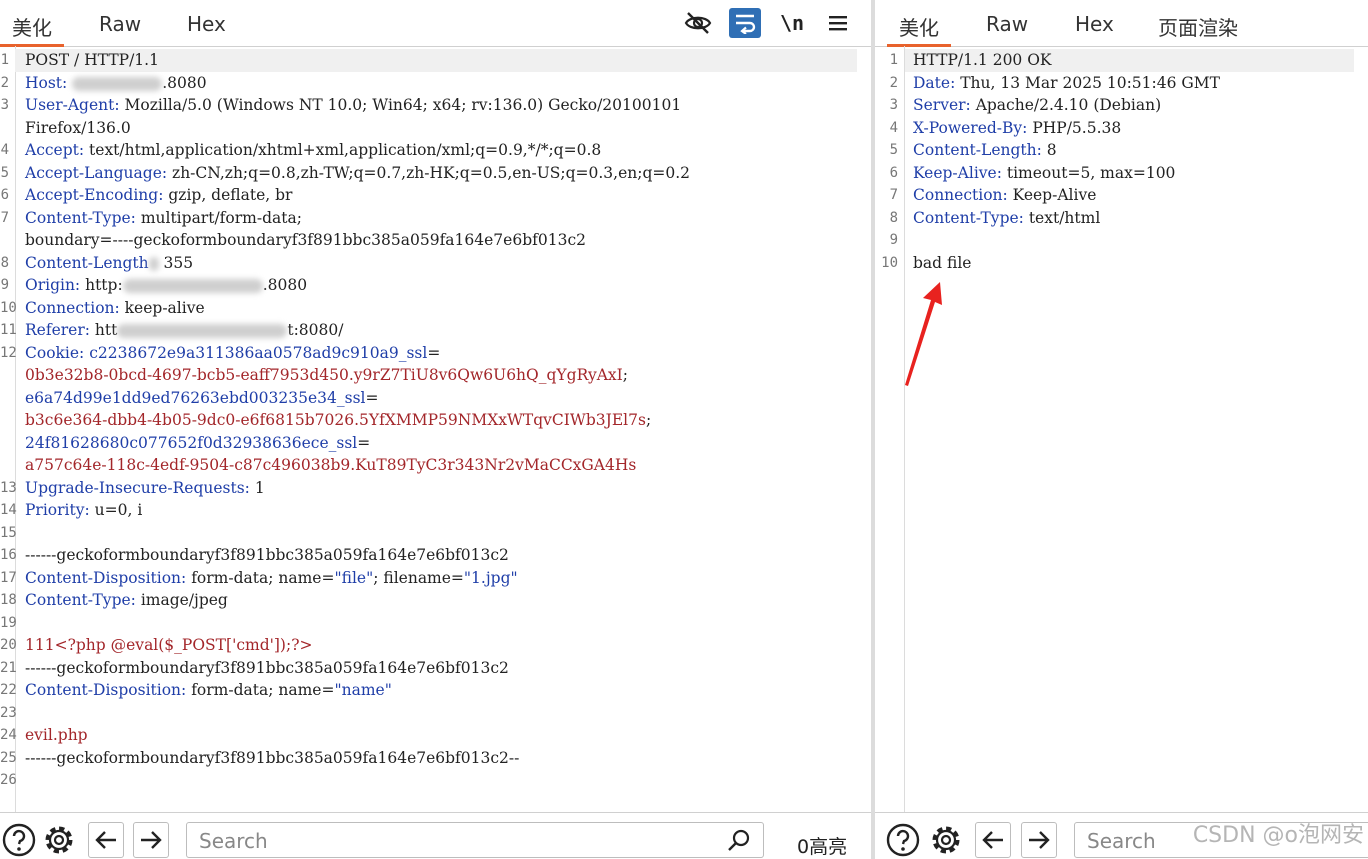 The width and height of the screenshot is (1368, 859). I want to click on response-line: X-Powered-By: PHP/5.5.38, so click(1129, 128).